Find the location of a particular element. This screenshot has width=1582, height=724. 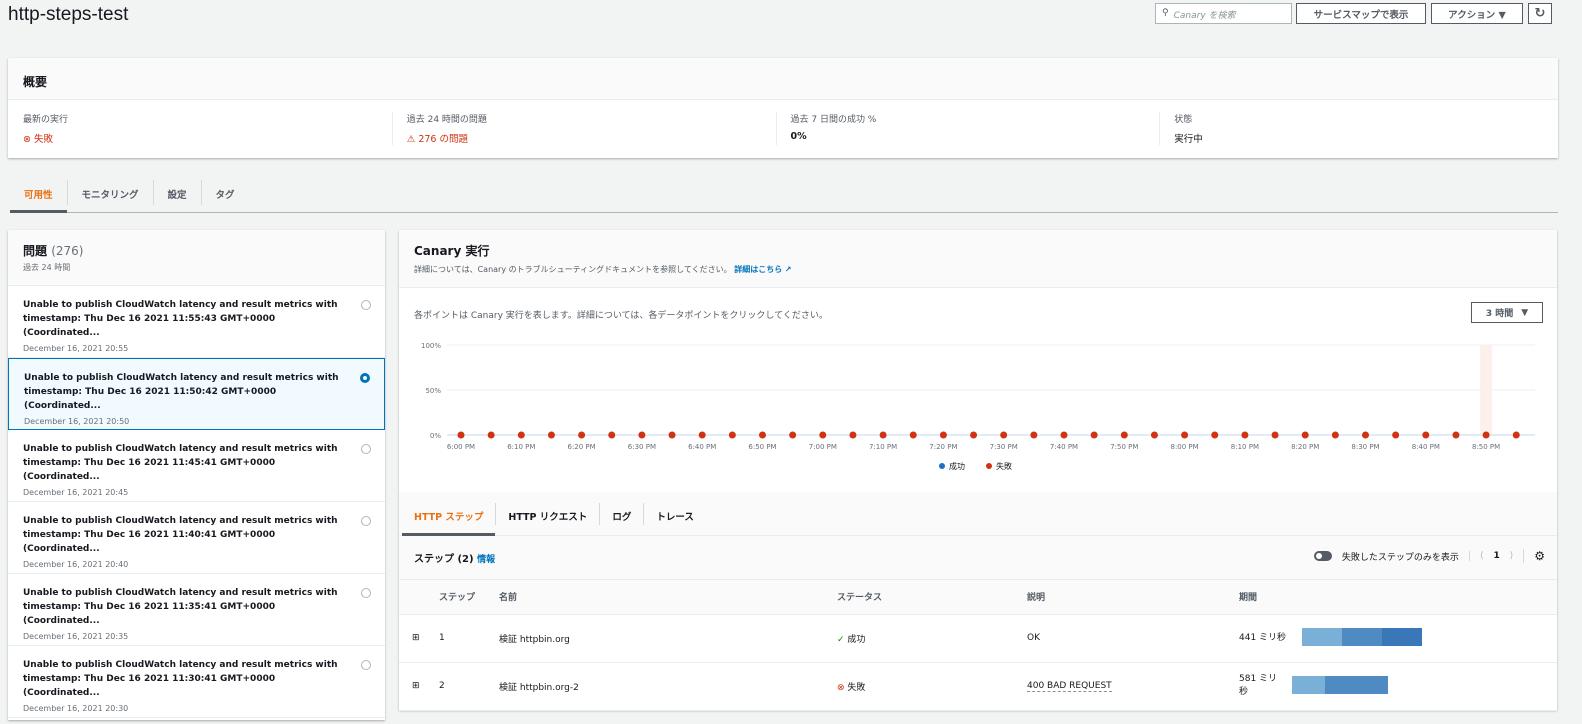

tab-http-requests: HTTP リクエスト is located at coordinates (547, 514).